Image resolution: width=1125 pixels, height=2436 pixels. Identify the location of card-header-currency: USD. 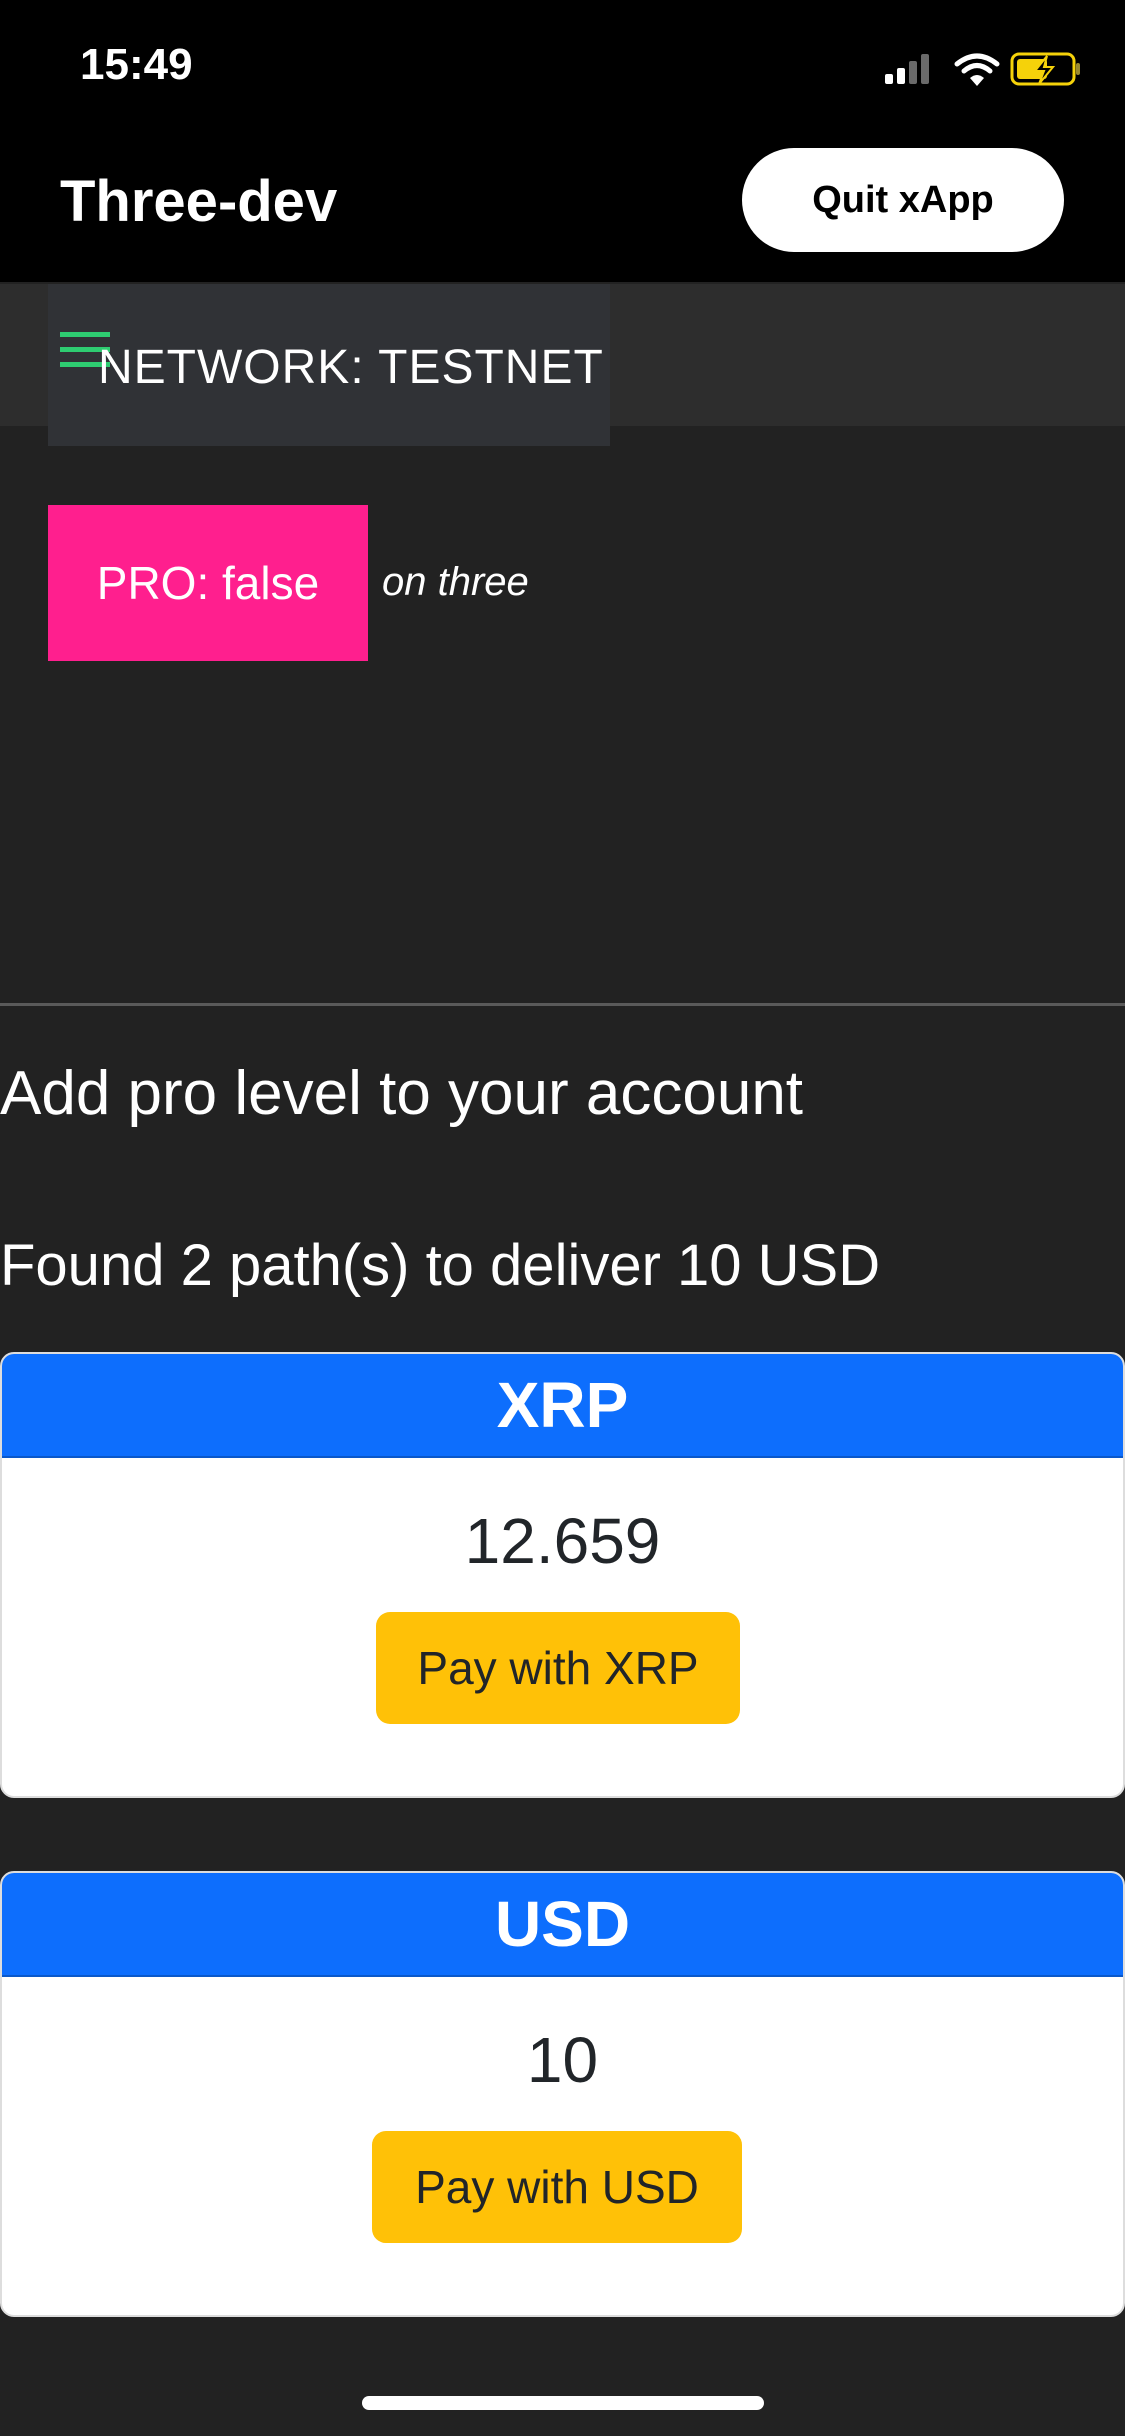
(562, 1925).